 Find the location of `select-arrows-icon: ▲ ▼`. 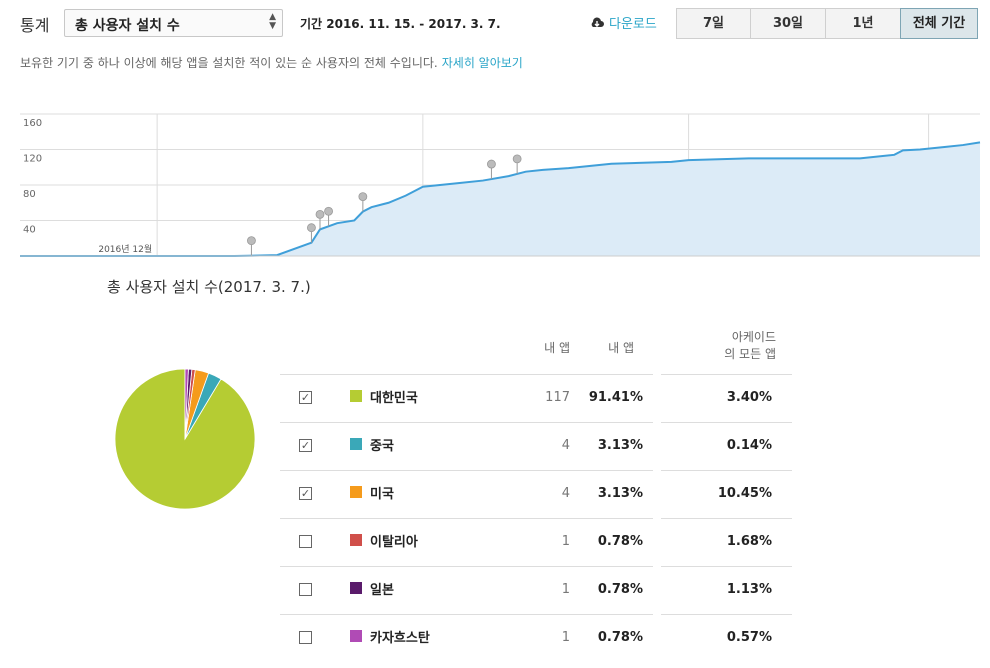

select-arrows-icon: ▲ ▼ is located at coordinates (272, 21).